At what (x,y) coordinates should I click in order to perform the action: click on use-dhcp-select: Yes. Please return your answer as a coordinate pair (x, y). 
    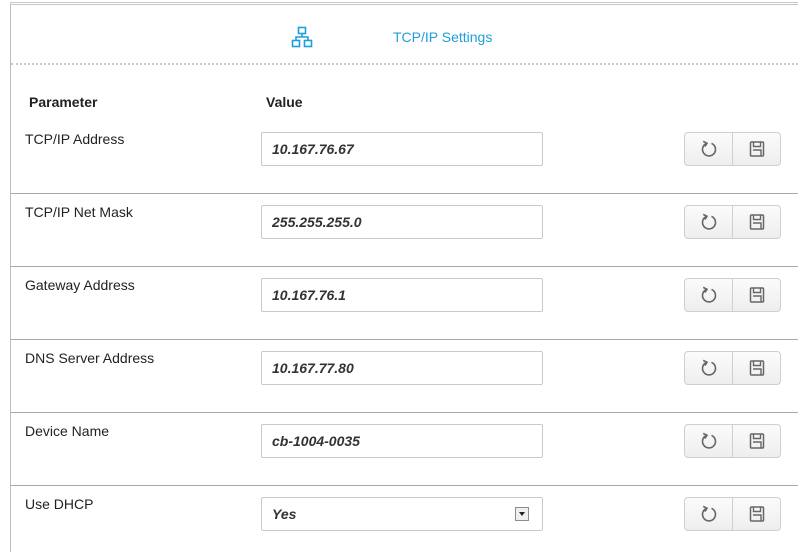
    Looking at the image, I should click on (402, 514).